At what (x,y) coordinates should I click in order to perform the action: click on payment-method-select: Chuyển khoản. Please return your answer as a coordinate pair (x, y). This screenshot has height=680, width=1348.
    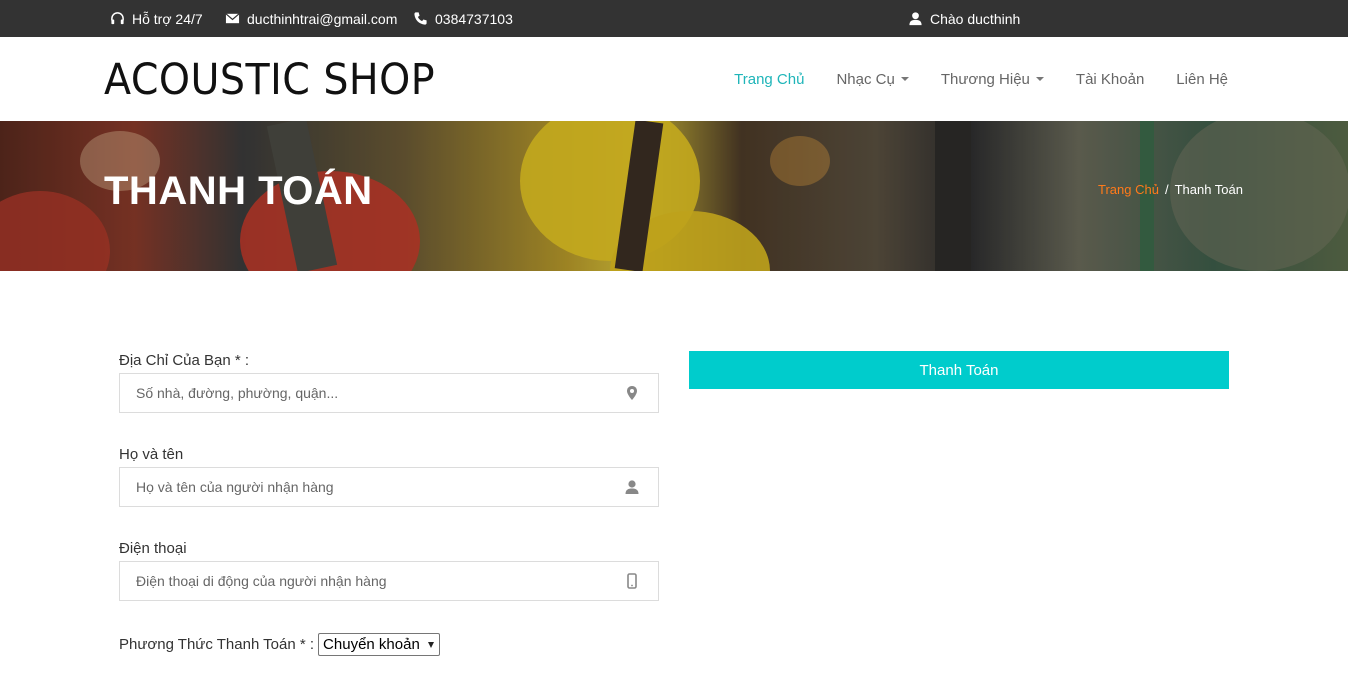
    Looking at the image, I should click on (379, 644).